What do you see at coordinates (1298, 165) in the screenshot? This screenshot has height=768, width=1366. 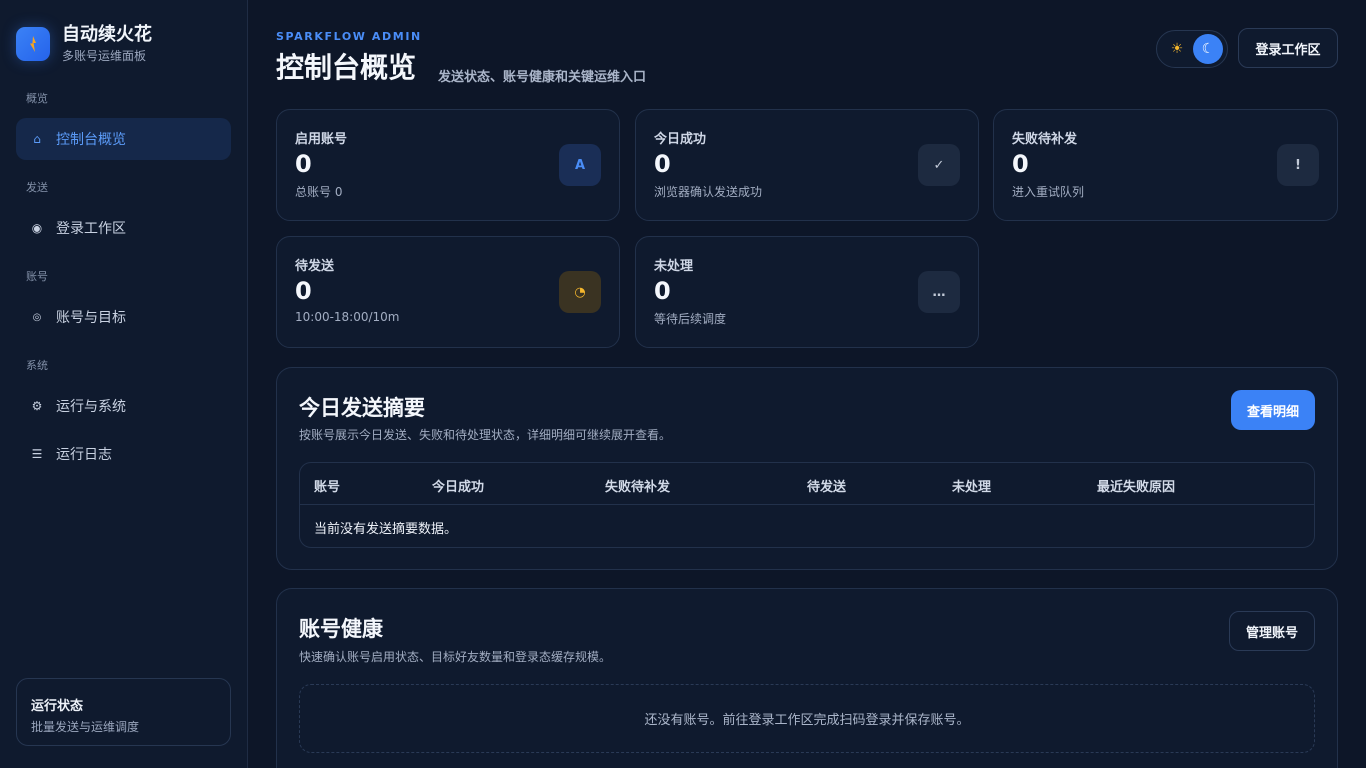 I see `alert-icon: !` at bounding box center [1298, 165].